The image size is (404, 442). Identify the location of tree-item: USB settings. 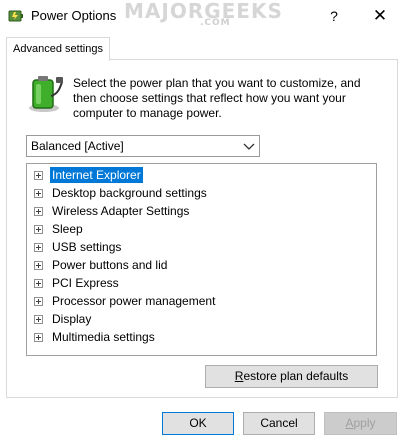
(197, 247).